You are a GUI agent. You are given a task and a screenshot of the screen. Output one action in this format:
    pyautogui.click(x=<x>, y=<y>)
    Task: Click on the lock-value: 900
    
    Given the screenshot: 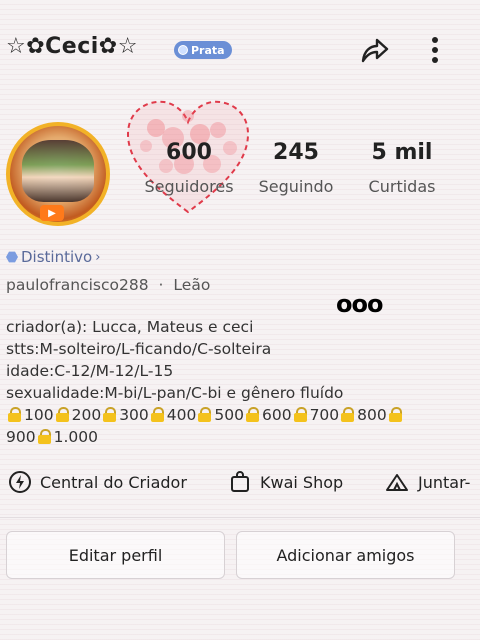 What is the action you would take?
    pyautogui.click(x=21, y=437)
    